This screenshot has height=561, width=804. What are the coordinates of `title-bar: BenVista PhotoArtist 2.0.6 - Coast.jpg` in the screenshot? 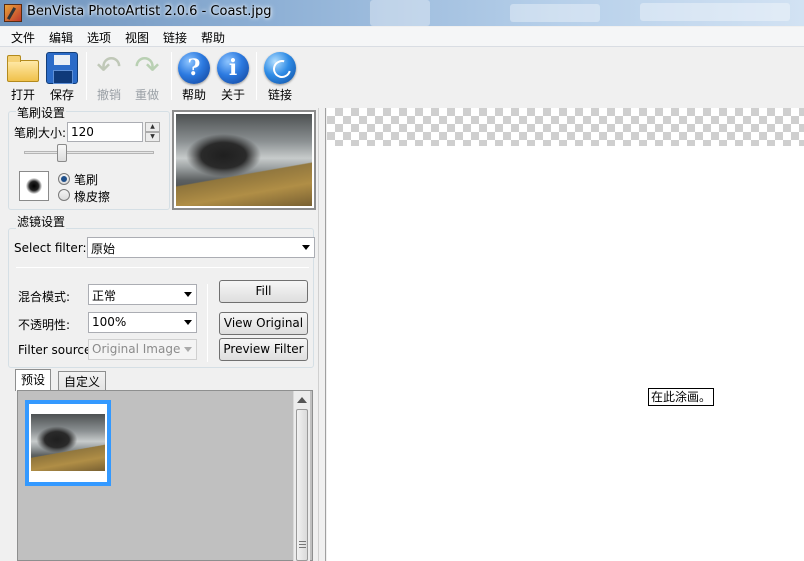 It's located at (402, 13).